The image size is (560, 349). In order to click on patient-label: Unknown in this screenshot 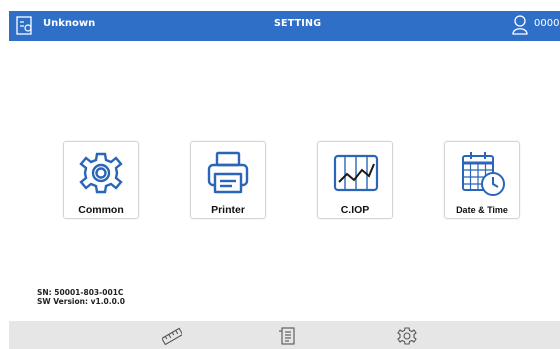, I will do `click(69, 23)`.